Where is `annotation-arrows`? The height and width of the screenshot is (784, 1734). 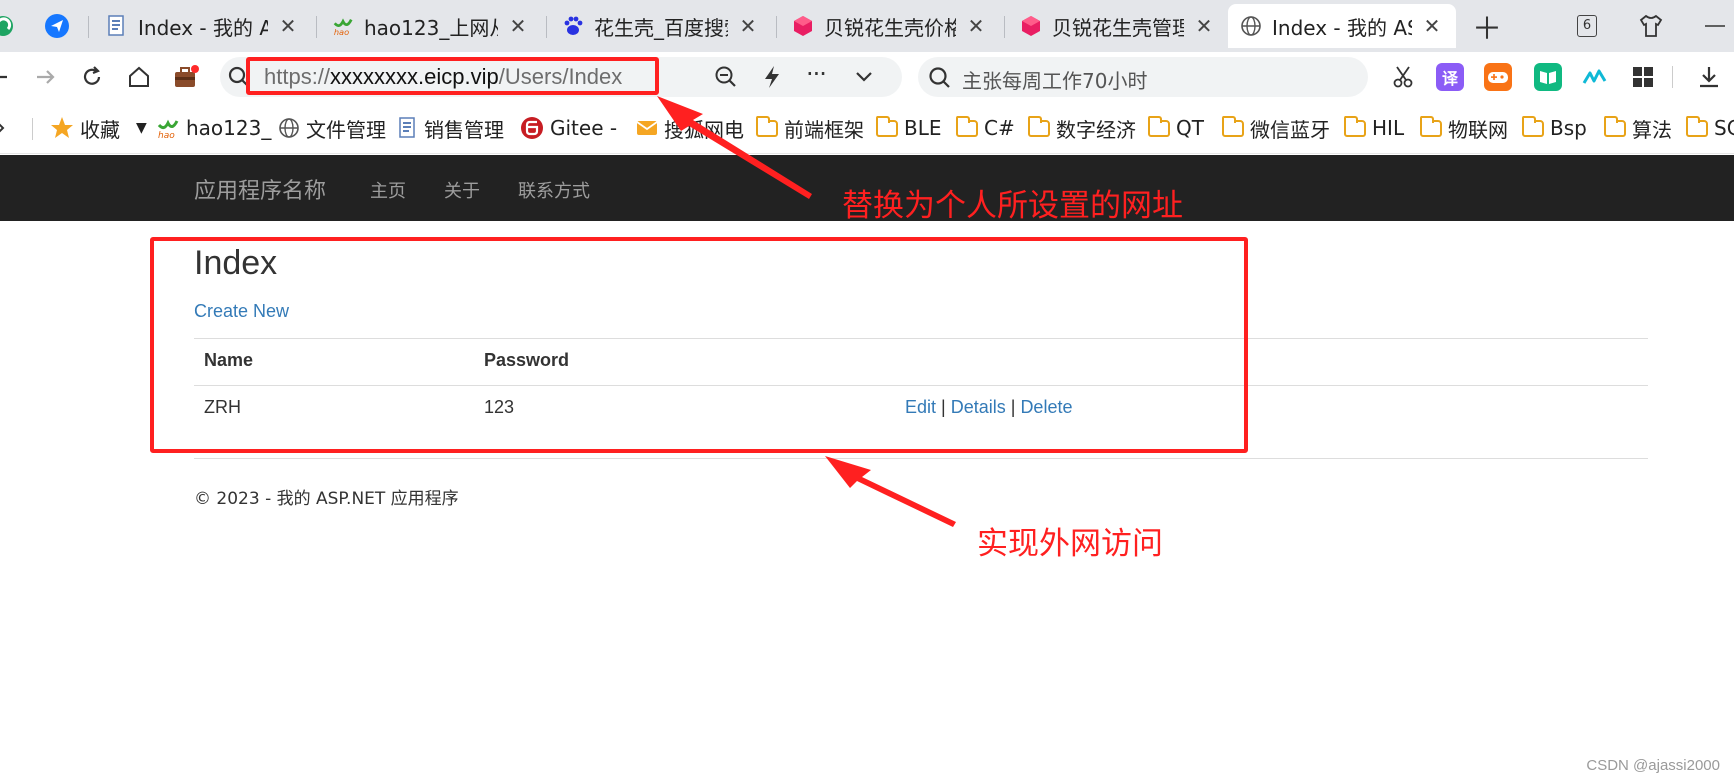 annotation-arrows is located at coordinates (806, 311).